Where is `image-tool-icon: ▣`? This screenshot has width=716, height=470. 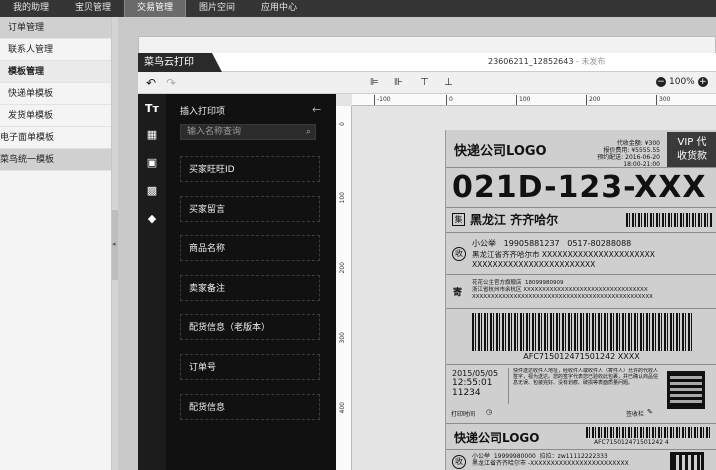 image-tool-icon: ▣ is located at coordinates (152, 163).